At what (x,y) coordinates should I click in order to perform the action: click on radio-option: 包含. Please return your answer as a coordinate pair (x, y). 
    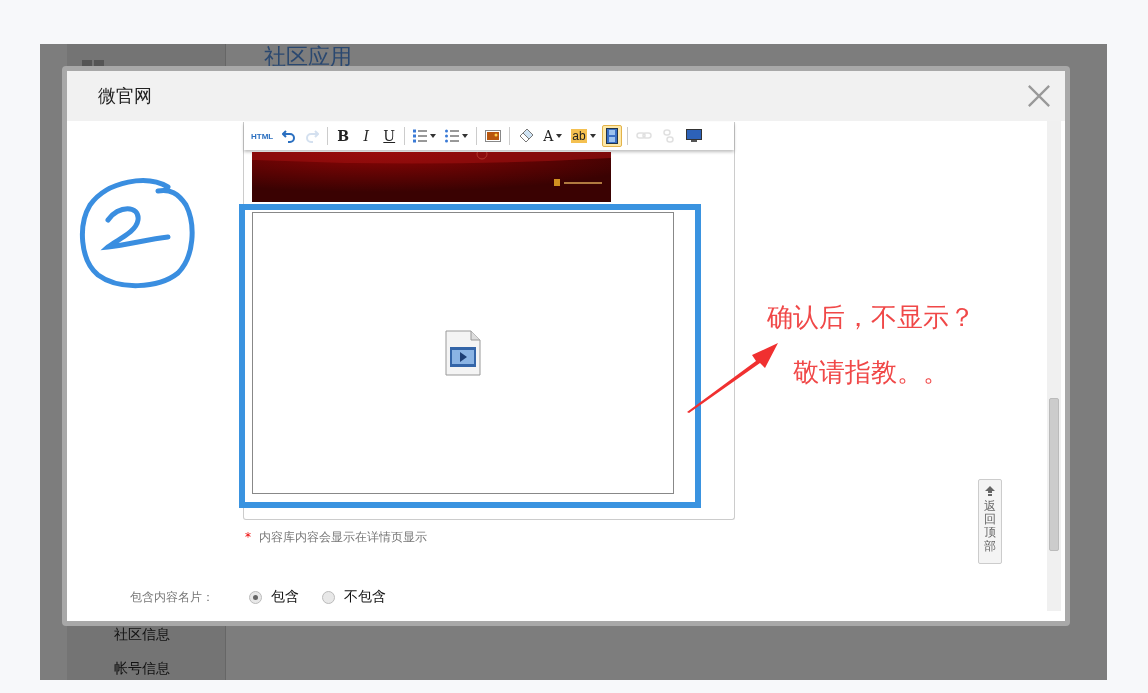
    Looking at the image, I should click on (274, 597).